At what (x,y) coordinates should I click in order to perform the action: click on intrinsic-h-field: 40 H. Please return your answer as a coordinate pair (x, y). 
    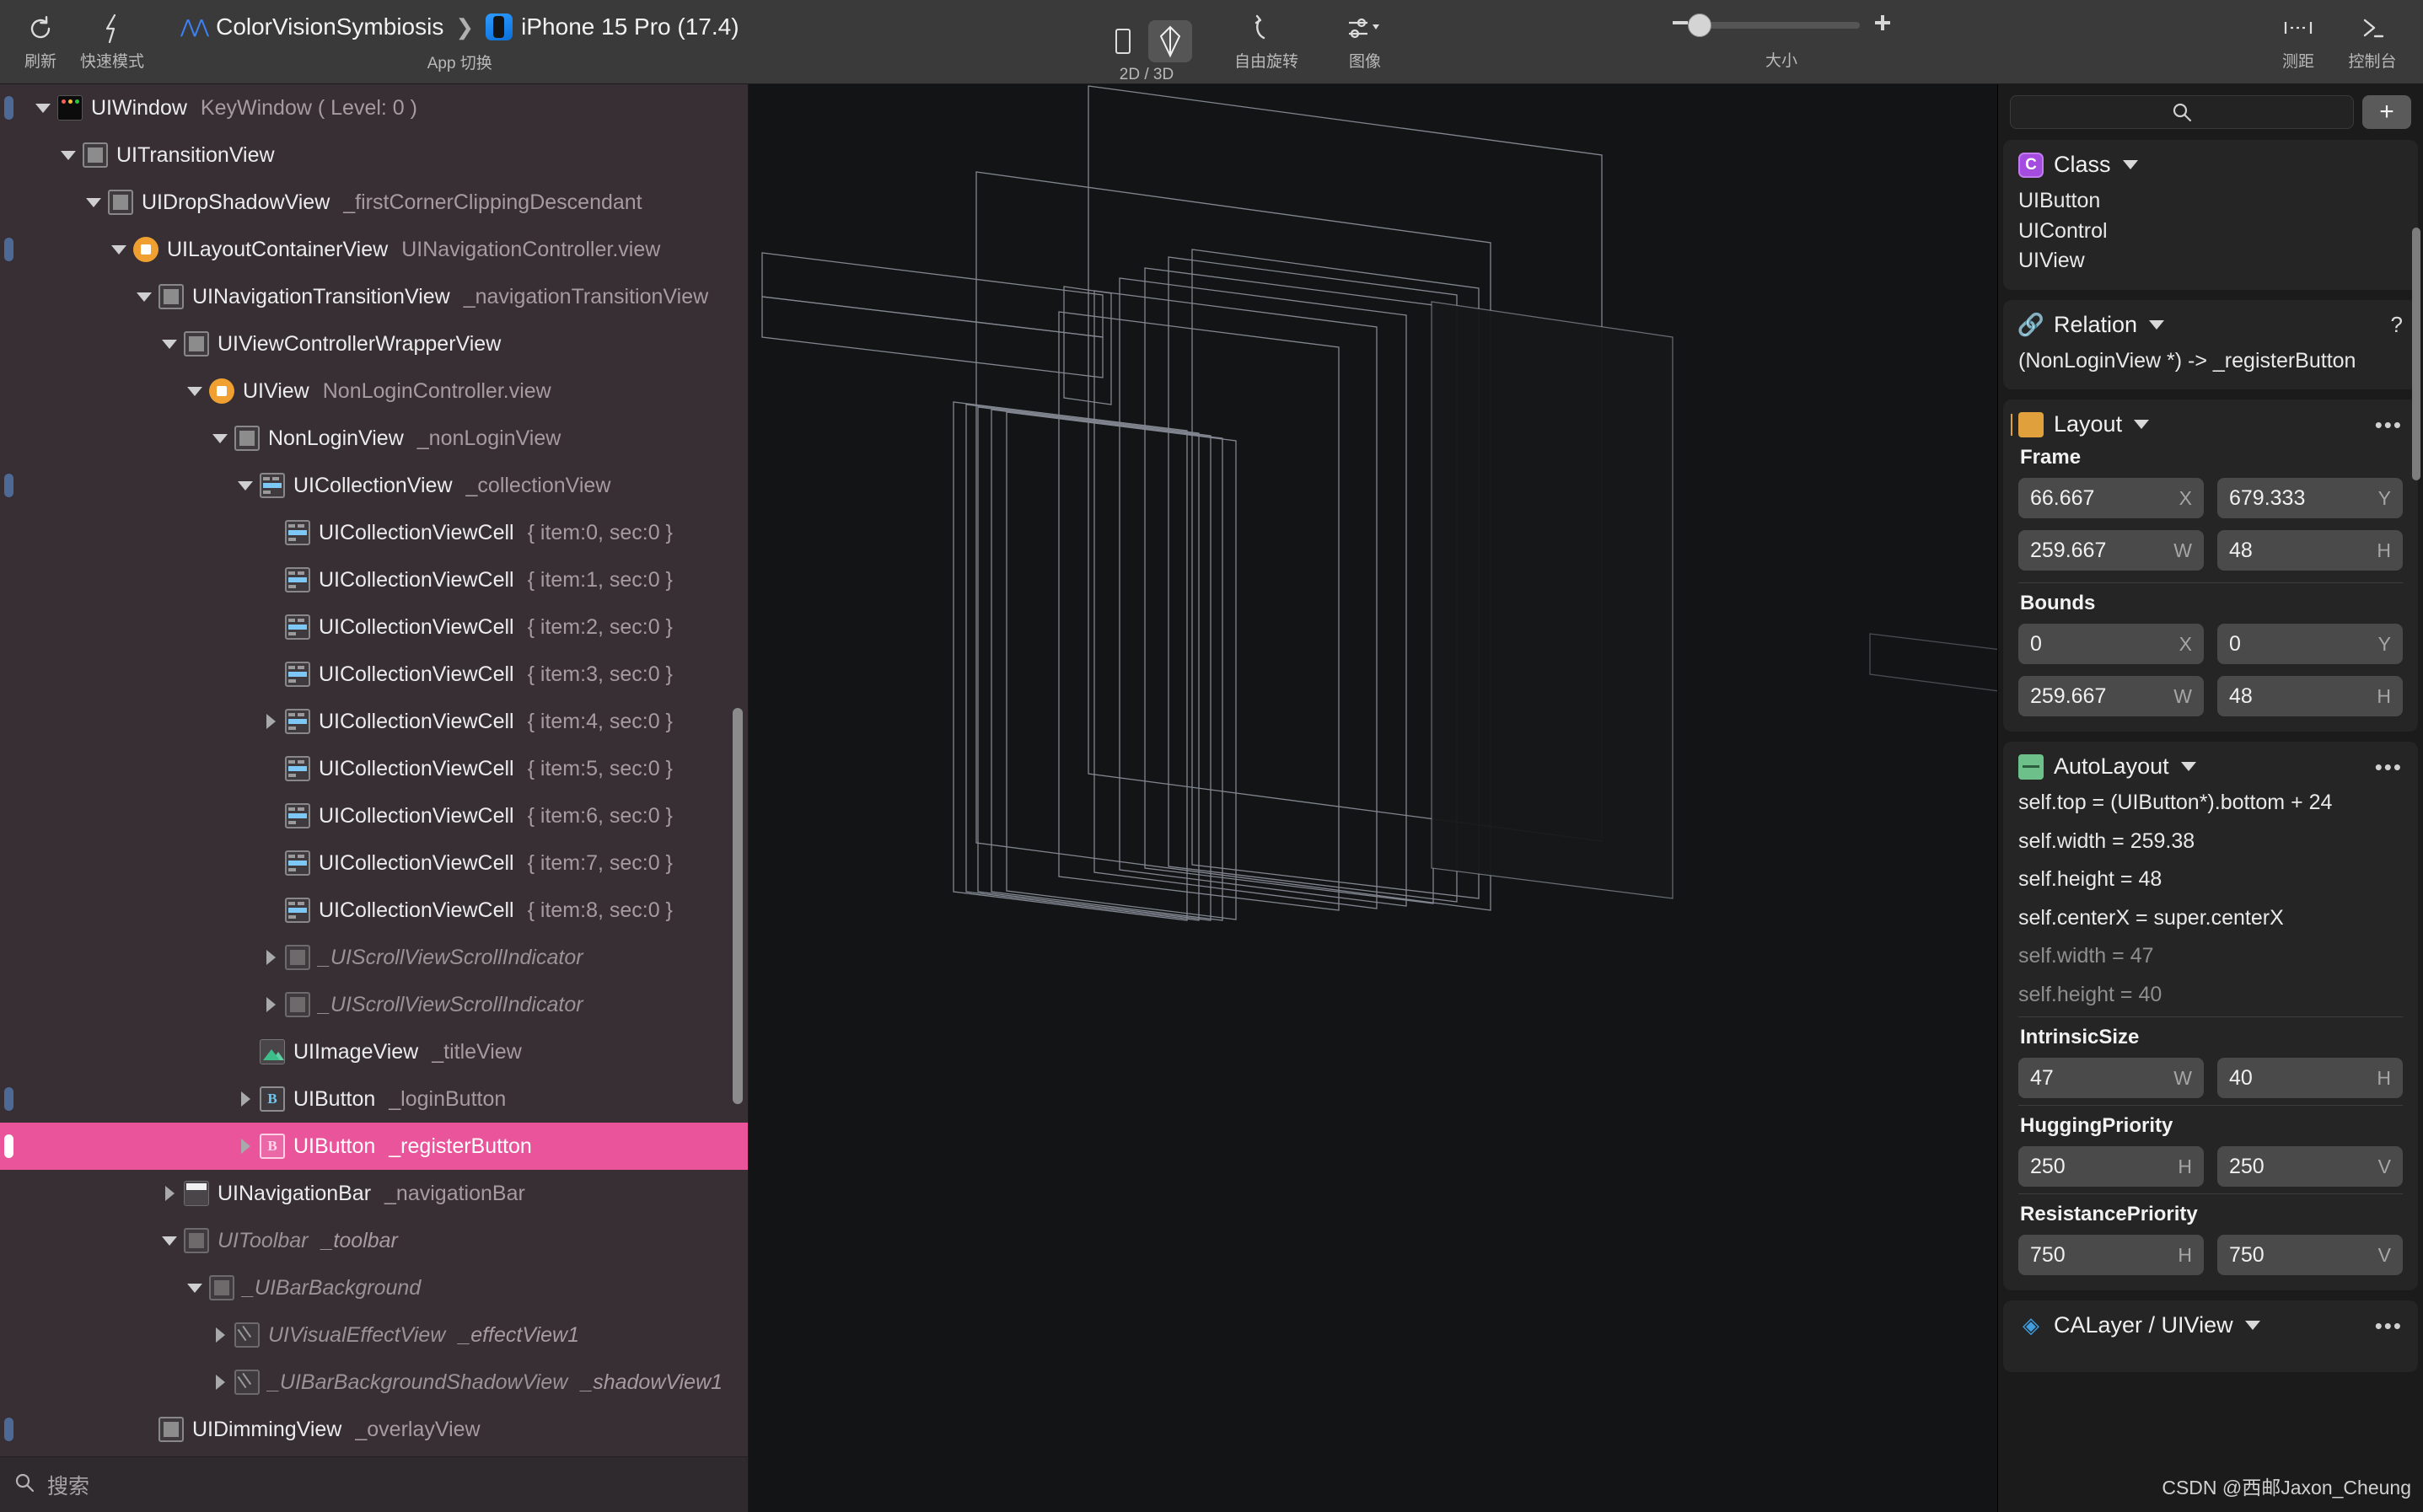
    Looking at the image, I should click on (2310, 1078).